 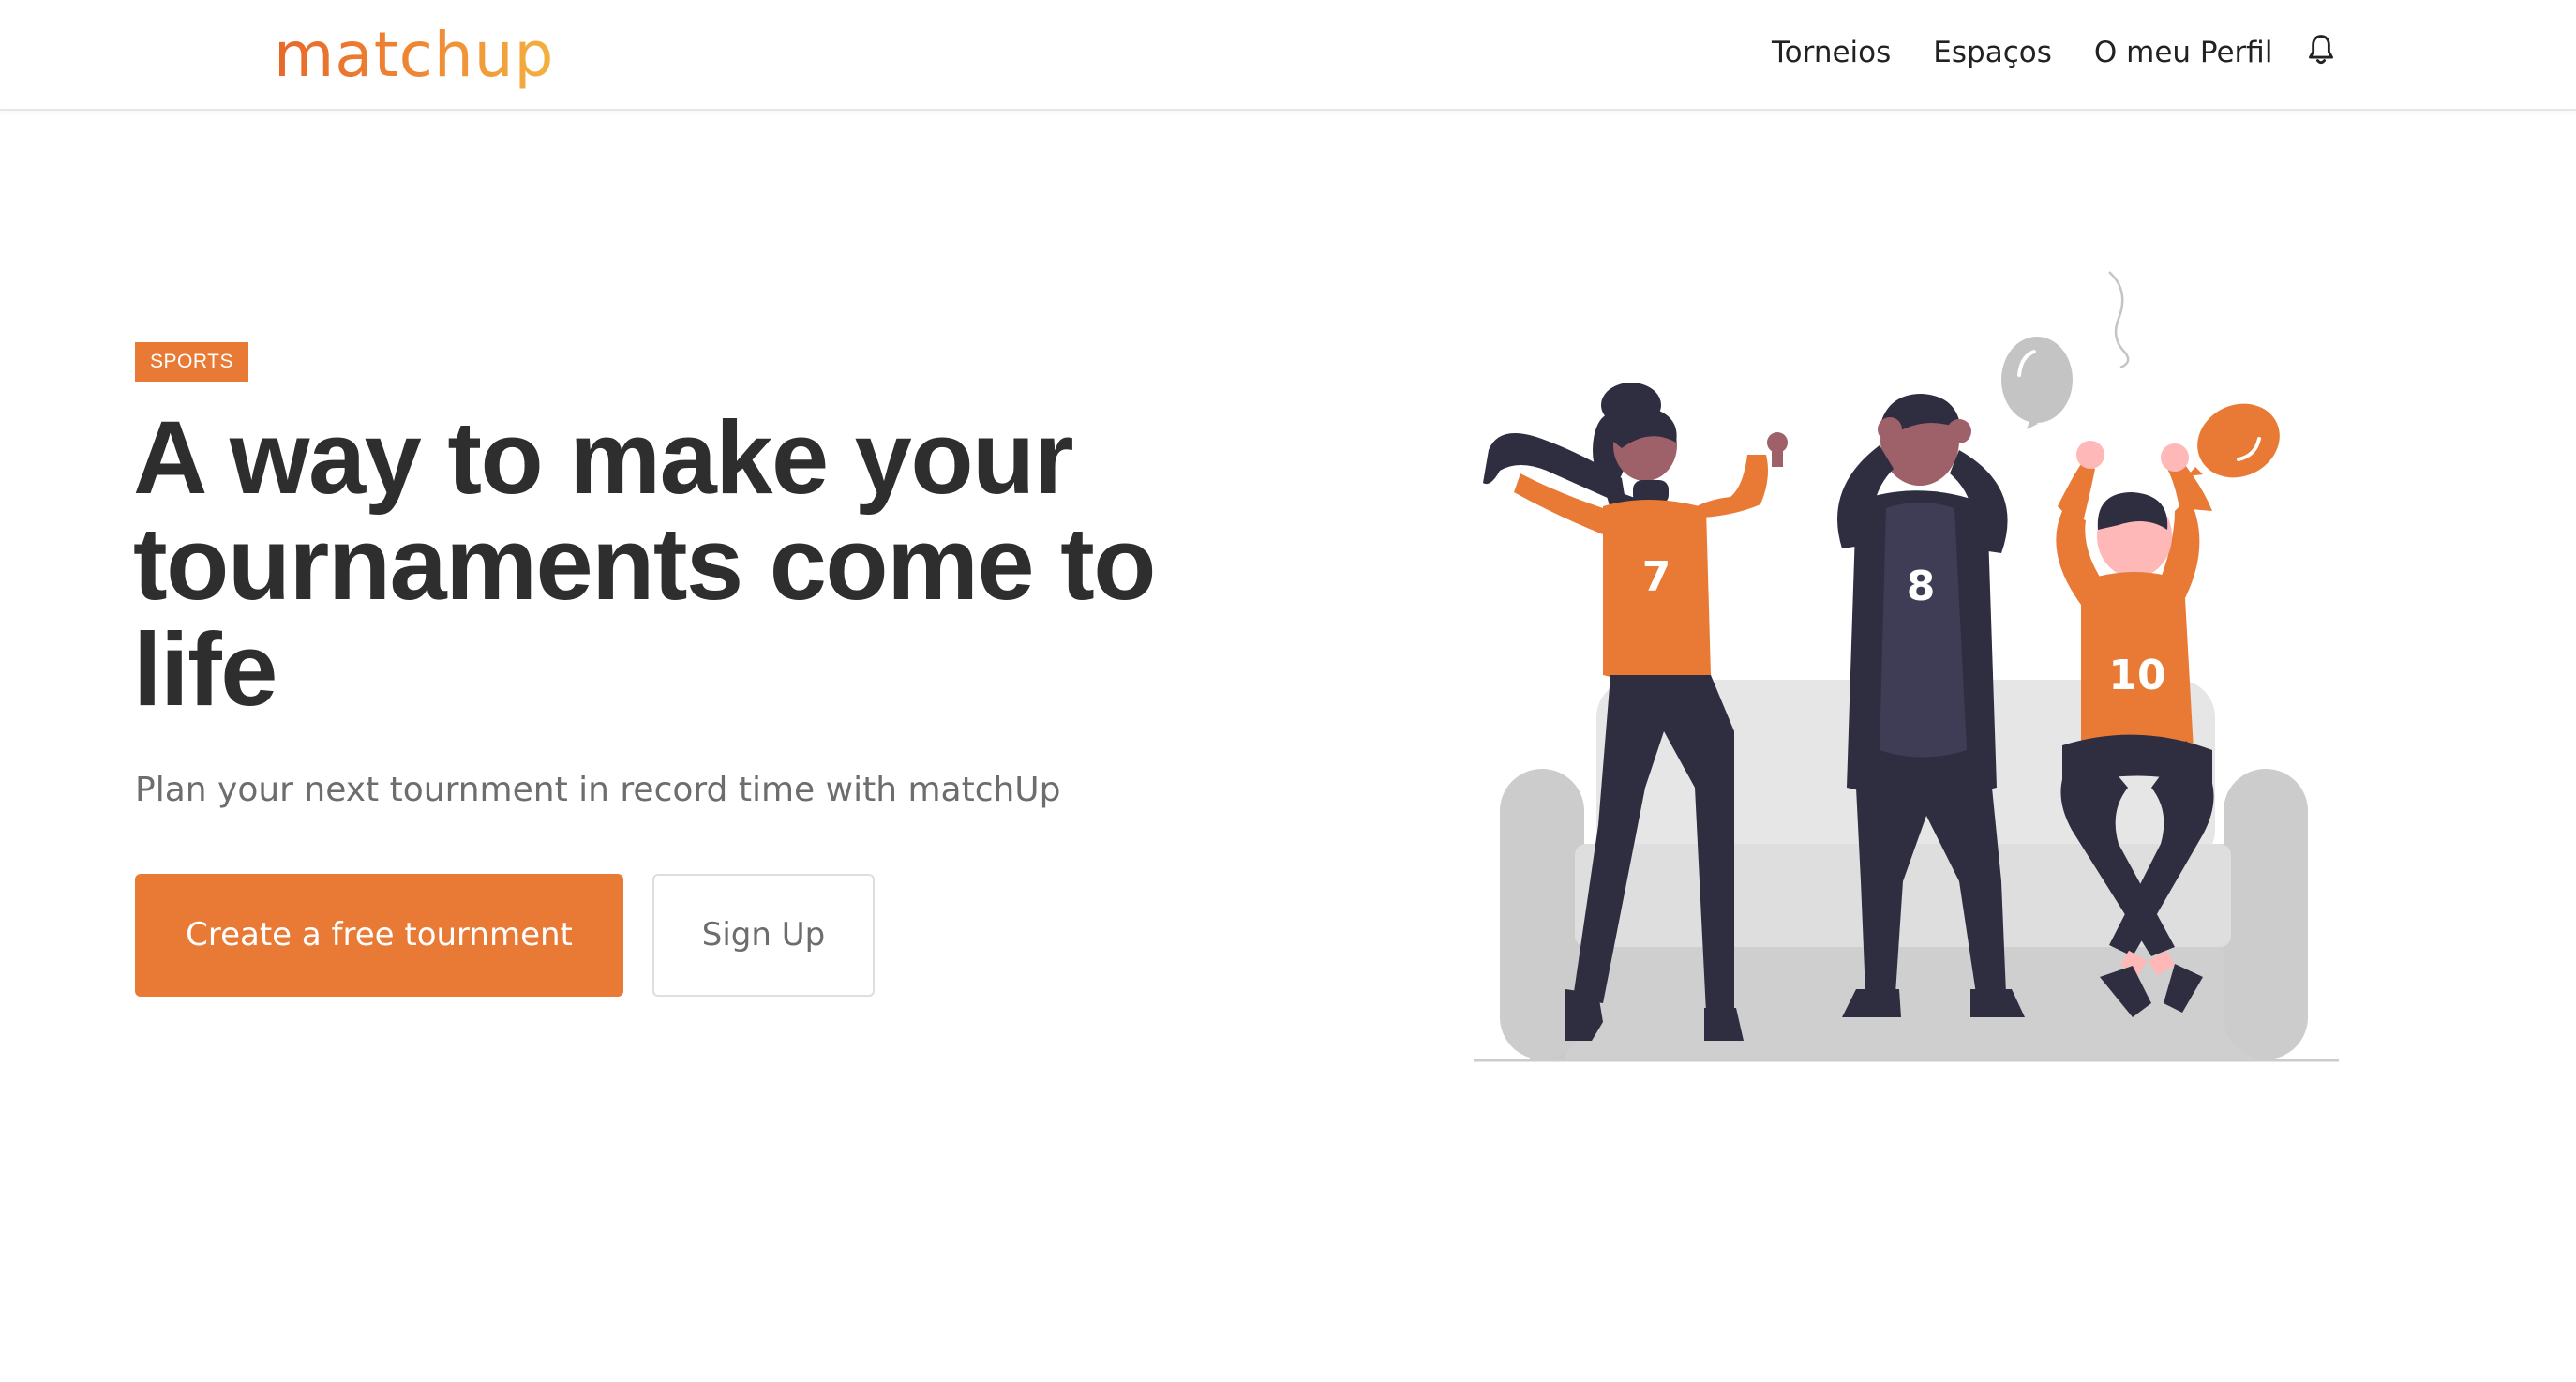 I want to click on nav-link-torneios: Torneios, so click(x=1832, y=52).